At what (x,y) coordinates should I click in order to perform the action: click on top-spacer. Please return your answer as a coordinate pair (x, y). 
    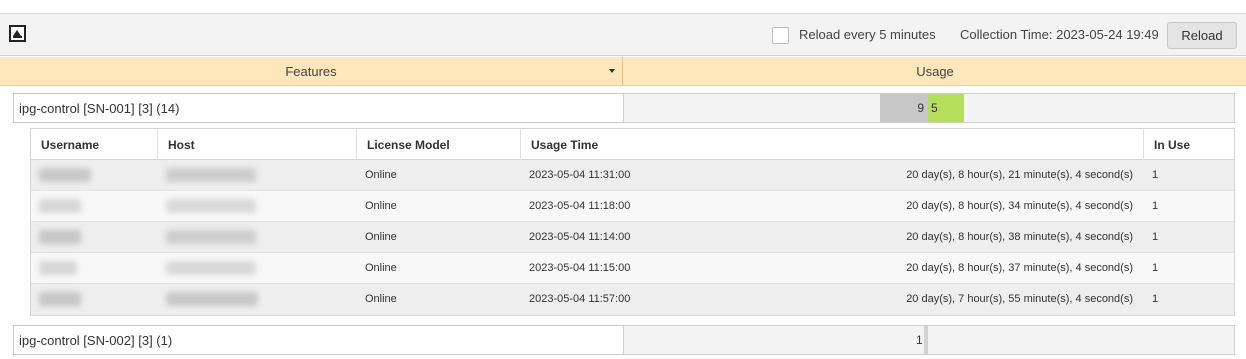
    Looking at the image, I should click on (623, 7).